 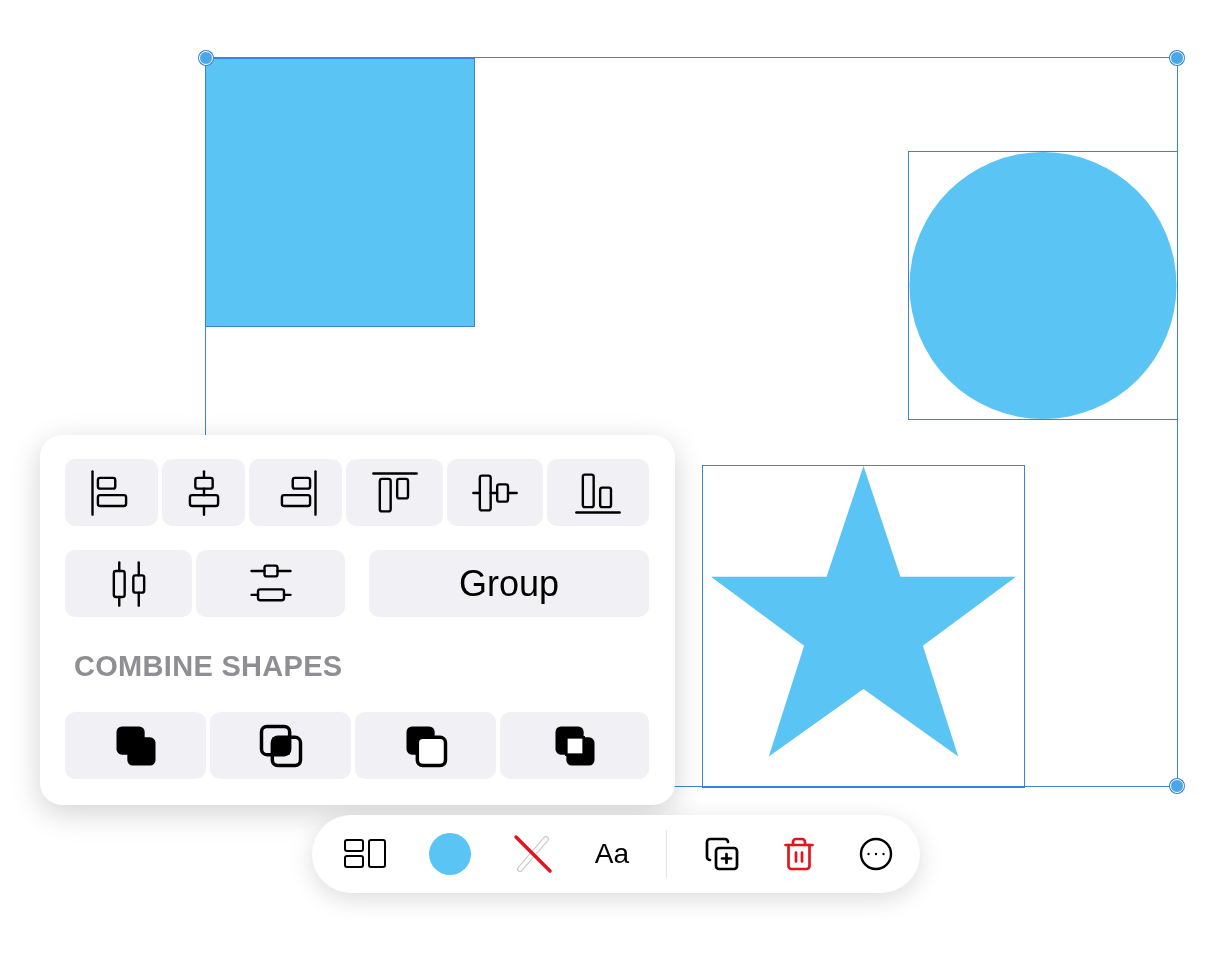 I want to click on group-button: Group, so click(x=509, y=583).